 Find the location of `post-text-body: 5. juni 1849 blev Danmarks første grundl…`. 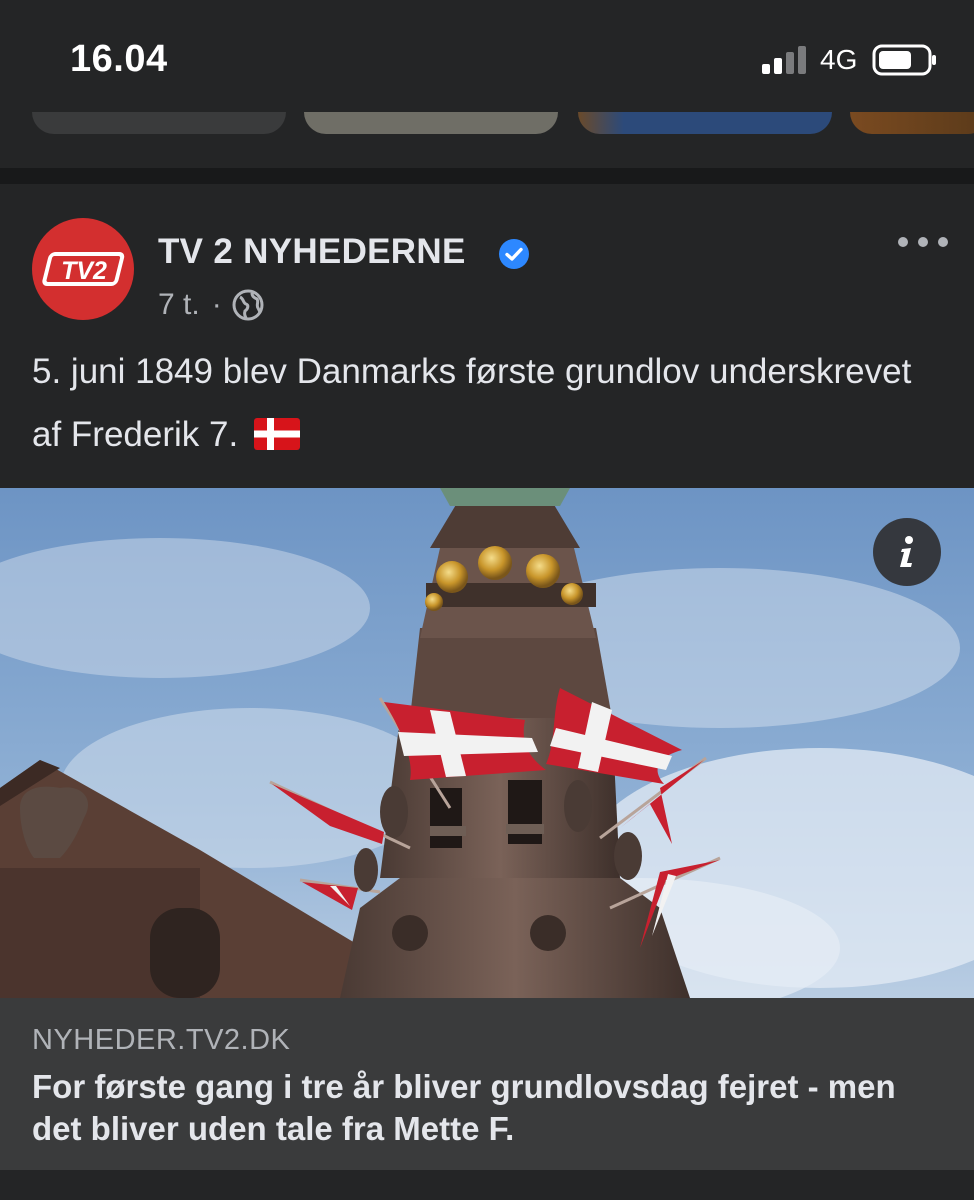

post-text-body: 5. juni 1849 blev Danmarks første grundl… is located at coordinates (472, 403).